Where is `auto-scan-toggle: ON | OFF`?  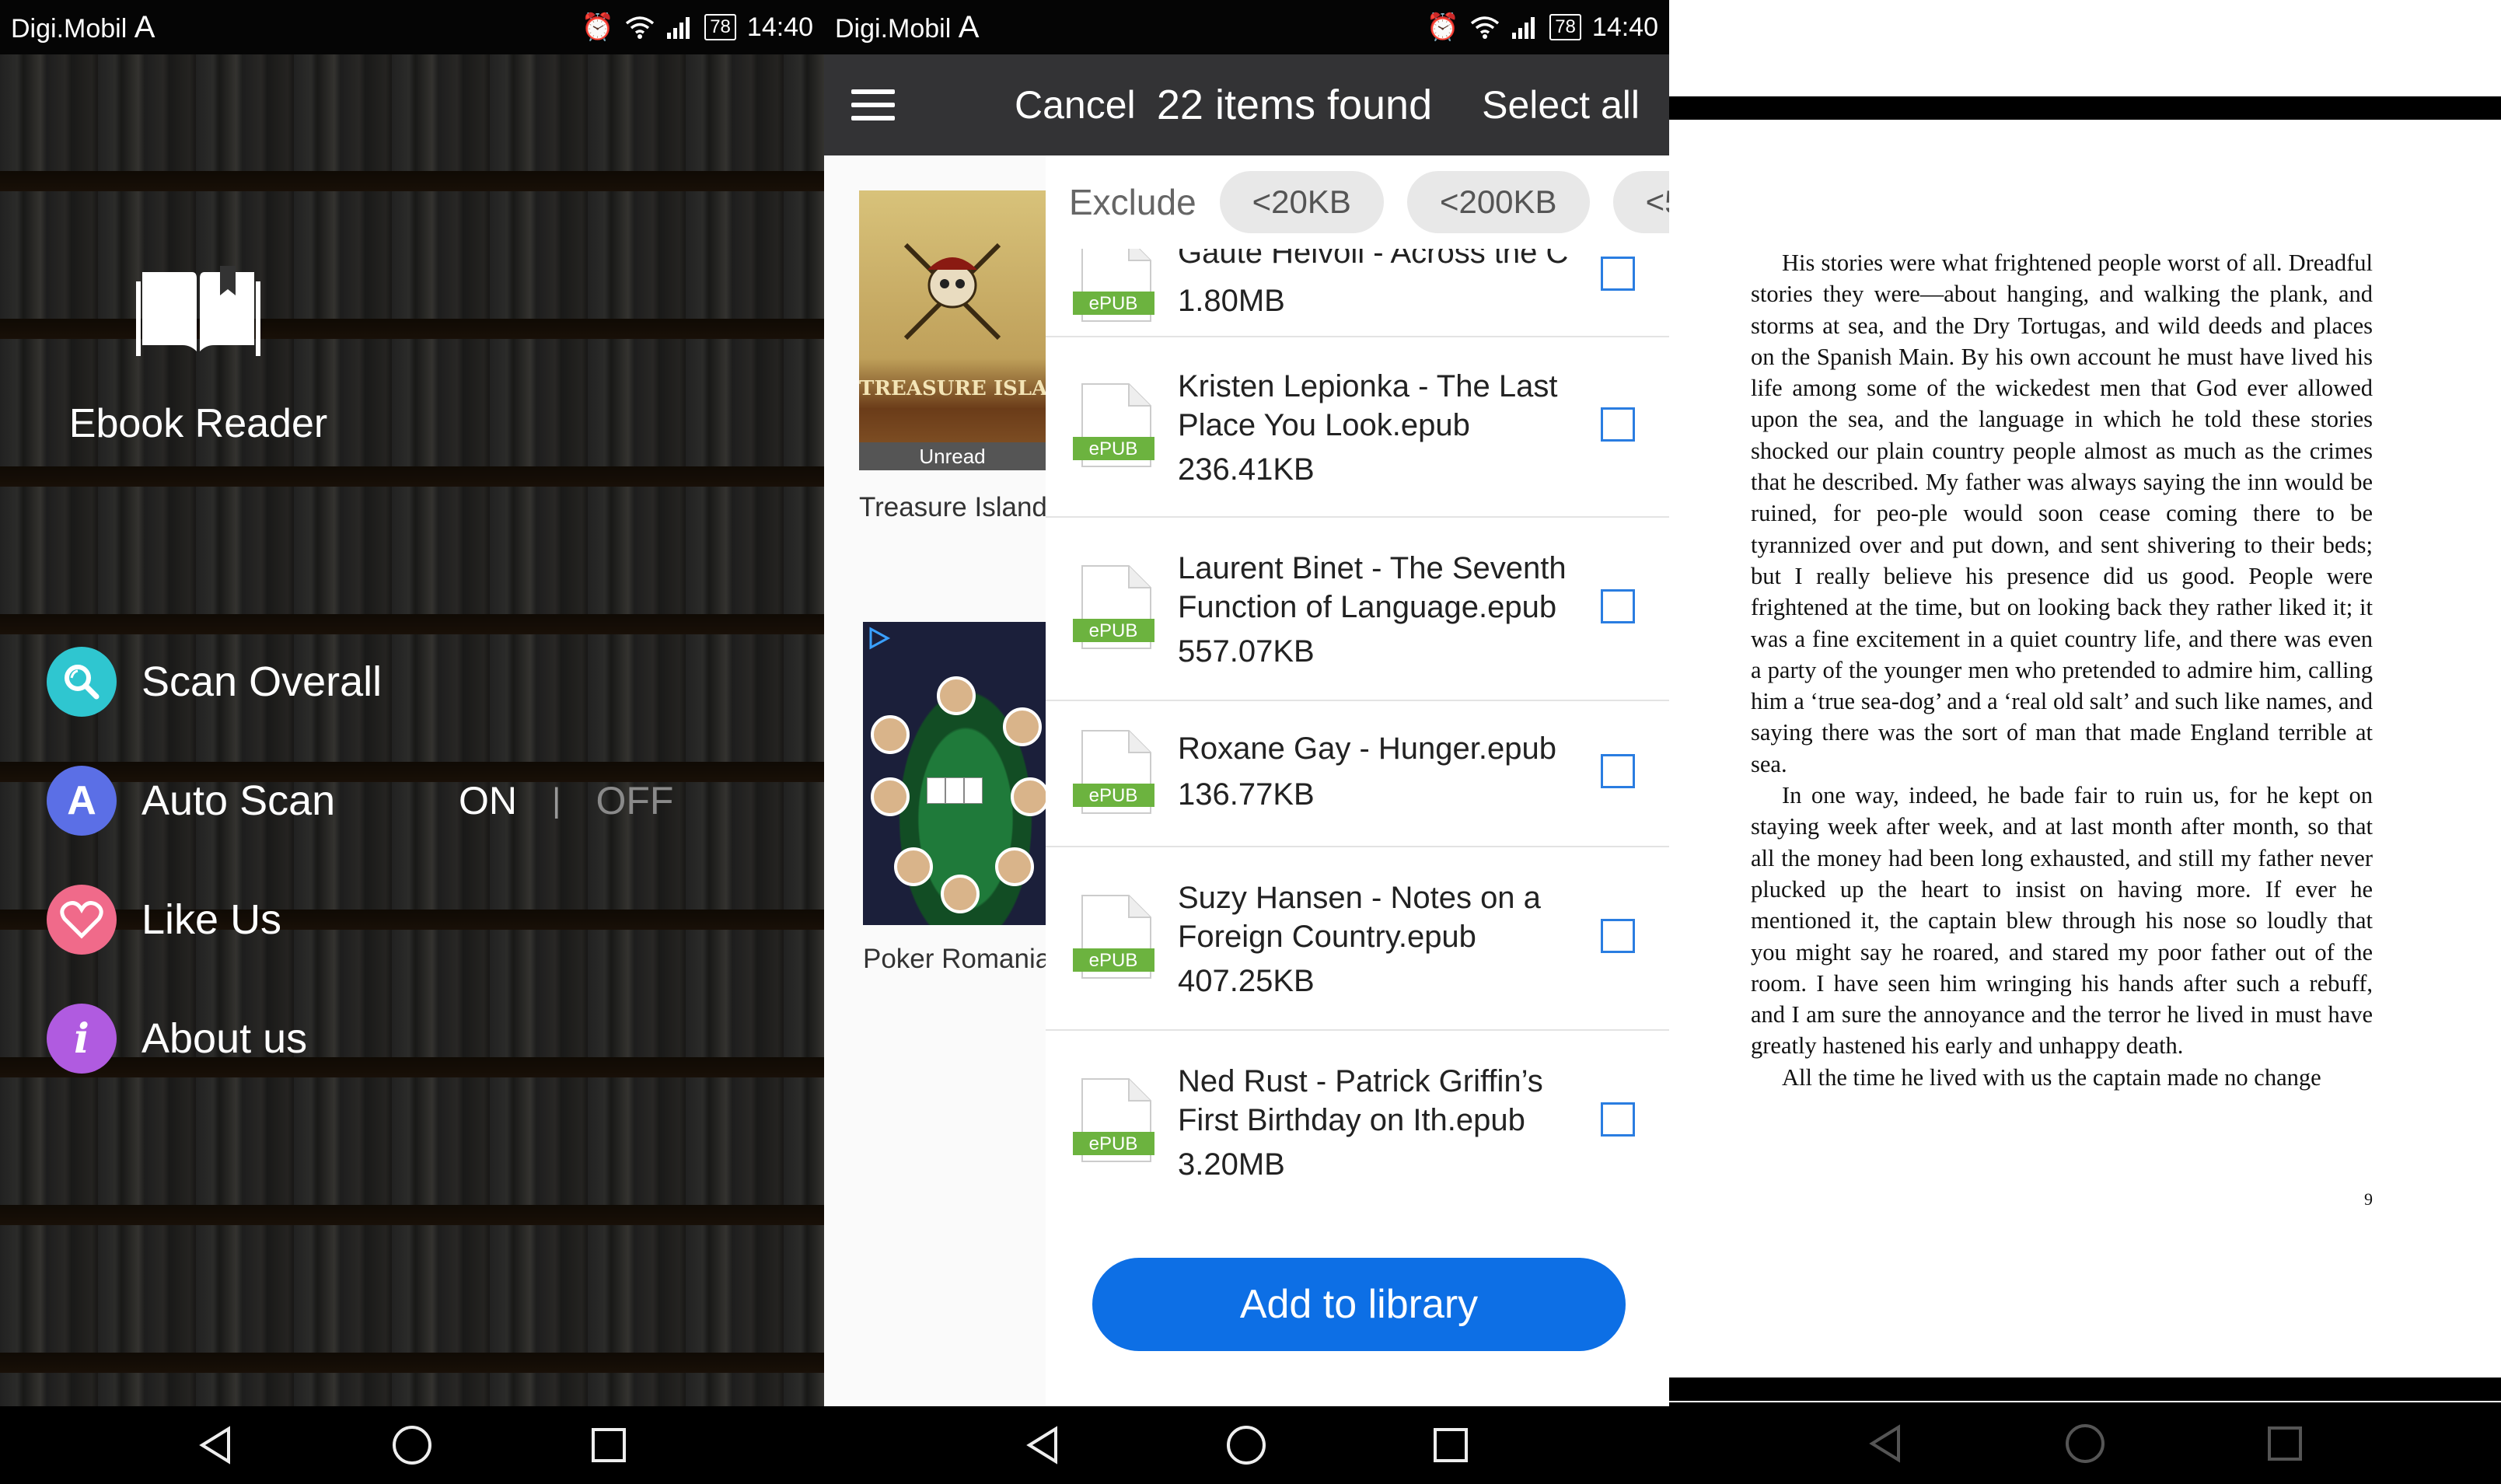 auto-scan-toggle: ON | OFF is located at coordinates (566, 800).